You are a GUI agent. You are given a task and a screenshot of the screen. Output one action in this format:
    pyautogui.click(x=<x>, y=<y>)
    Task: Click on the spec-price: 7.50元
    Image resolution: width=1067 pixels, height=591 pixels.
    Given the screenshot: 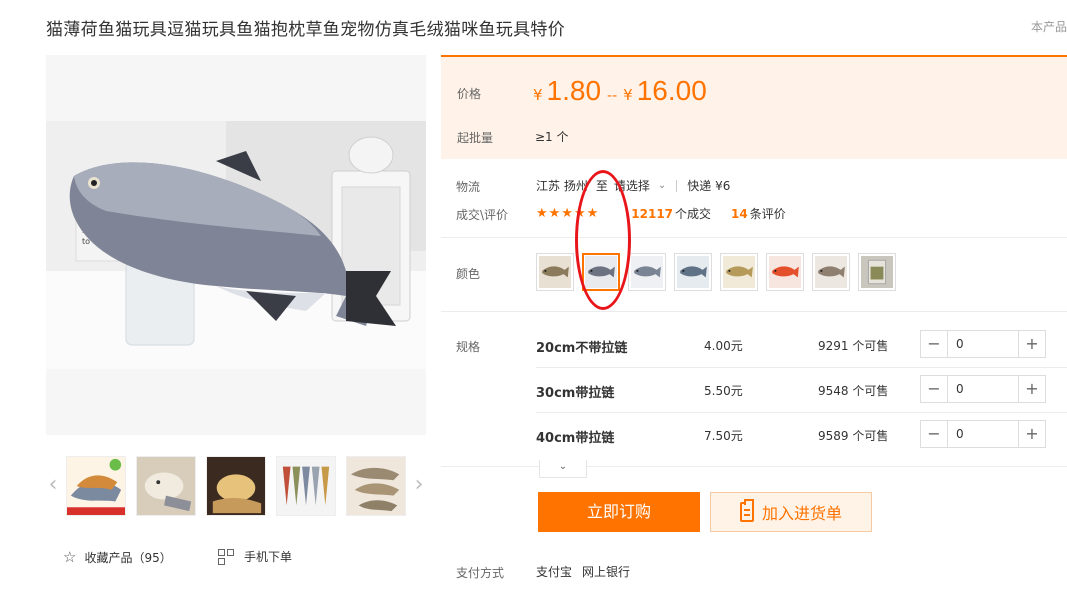 What is the action you would take?
    pyautogui.click(x=723, y=436)
    